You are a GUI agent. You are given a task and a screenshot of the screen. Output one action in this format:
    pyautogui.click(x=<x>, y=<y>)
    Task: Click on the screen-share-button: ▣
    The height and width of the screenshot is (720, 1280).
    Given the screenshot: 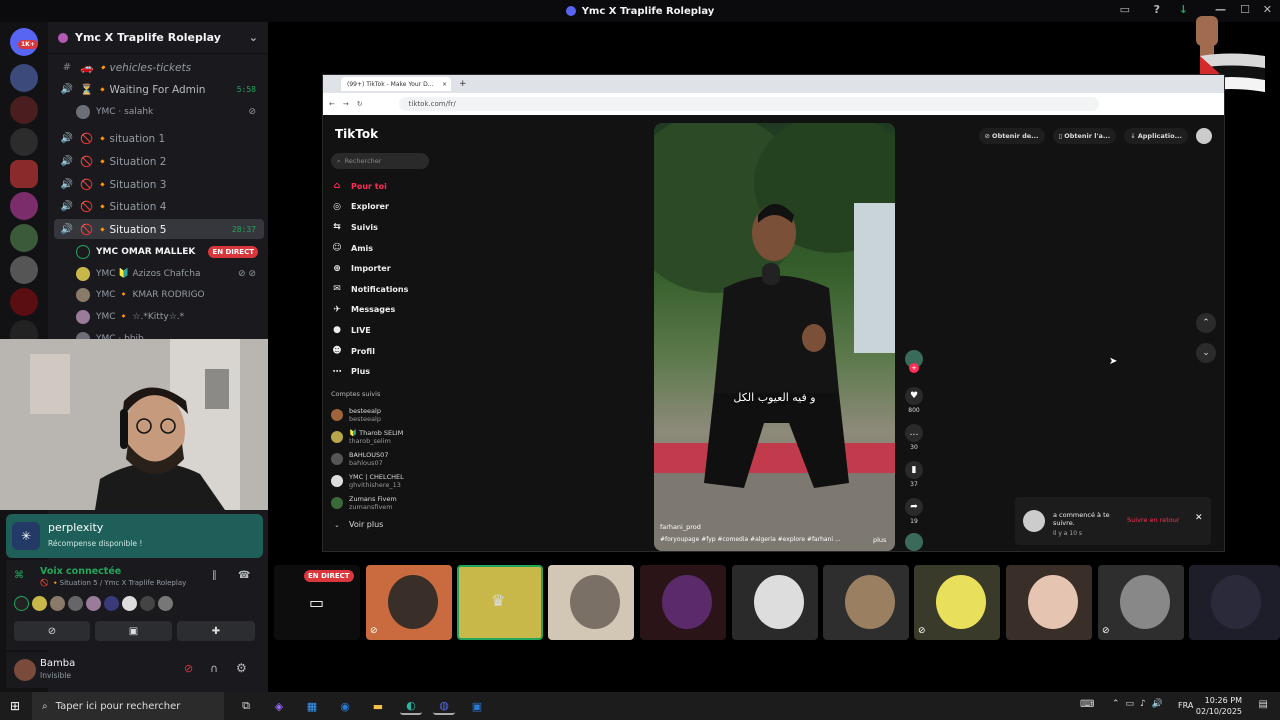 What is the action you would take?
    pyautogui.click(x=133, y=631)
    